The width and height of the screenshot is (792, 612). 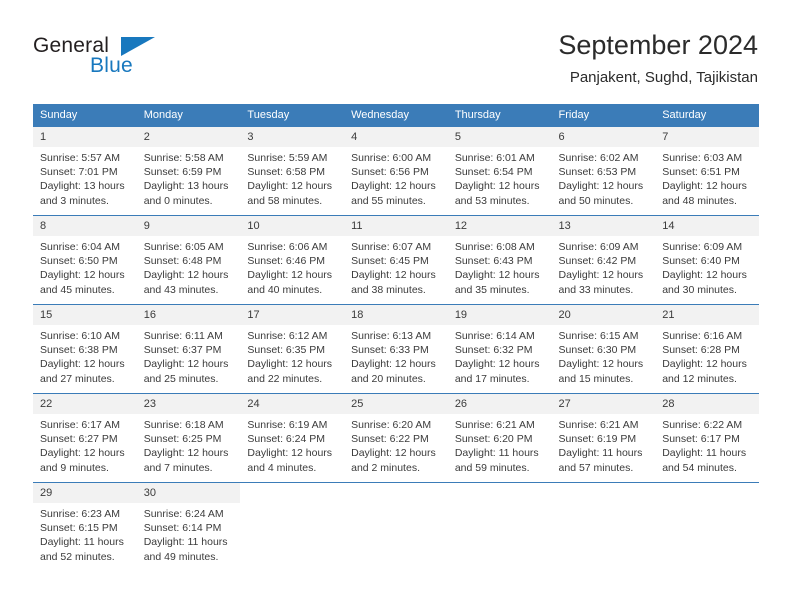 What do you see at coordinates (113, 59) in the screenshot?
I see `general-blue-logo: General Blue` at bounding box center [113, 59].